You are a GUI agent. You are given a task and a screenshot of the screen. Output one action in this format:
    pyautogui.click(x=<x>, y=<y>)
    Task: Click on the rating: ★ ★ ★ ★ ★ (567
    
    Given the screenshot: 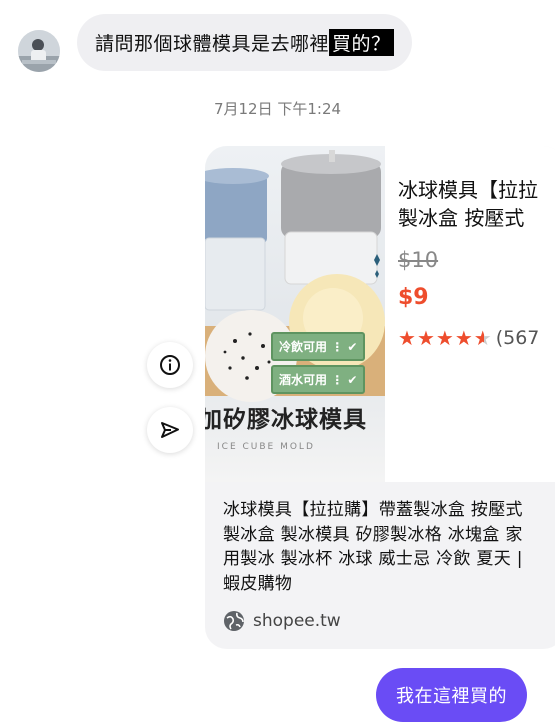 What is the action you would take?
    pyautogui.click(x=468, y=338)
    